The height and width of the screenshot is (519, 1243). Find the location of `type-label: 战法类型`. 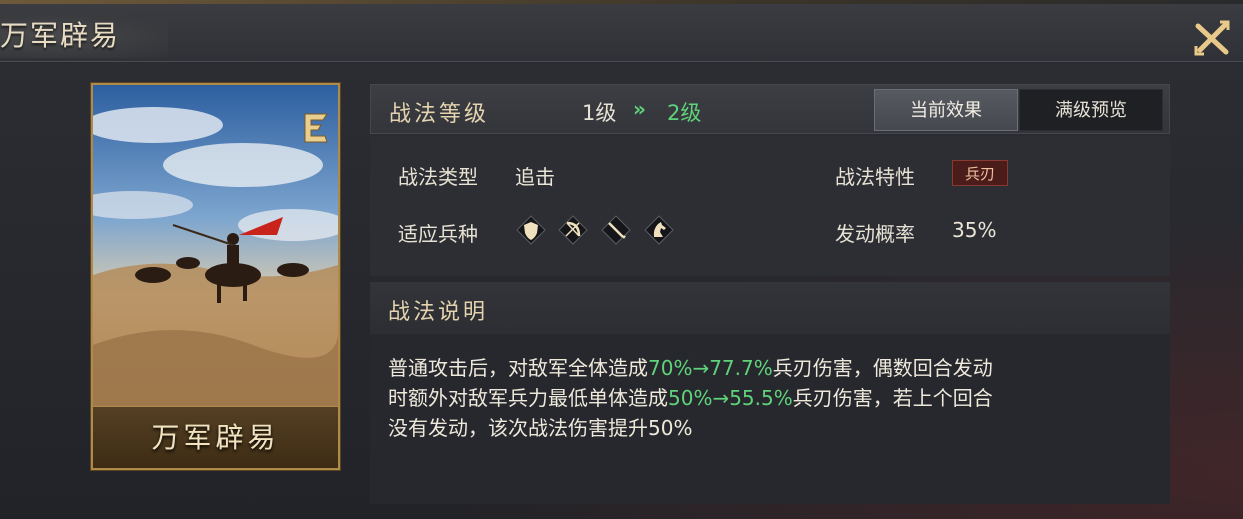

type-label: 战法类型 is located at coordinates (438, 177).